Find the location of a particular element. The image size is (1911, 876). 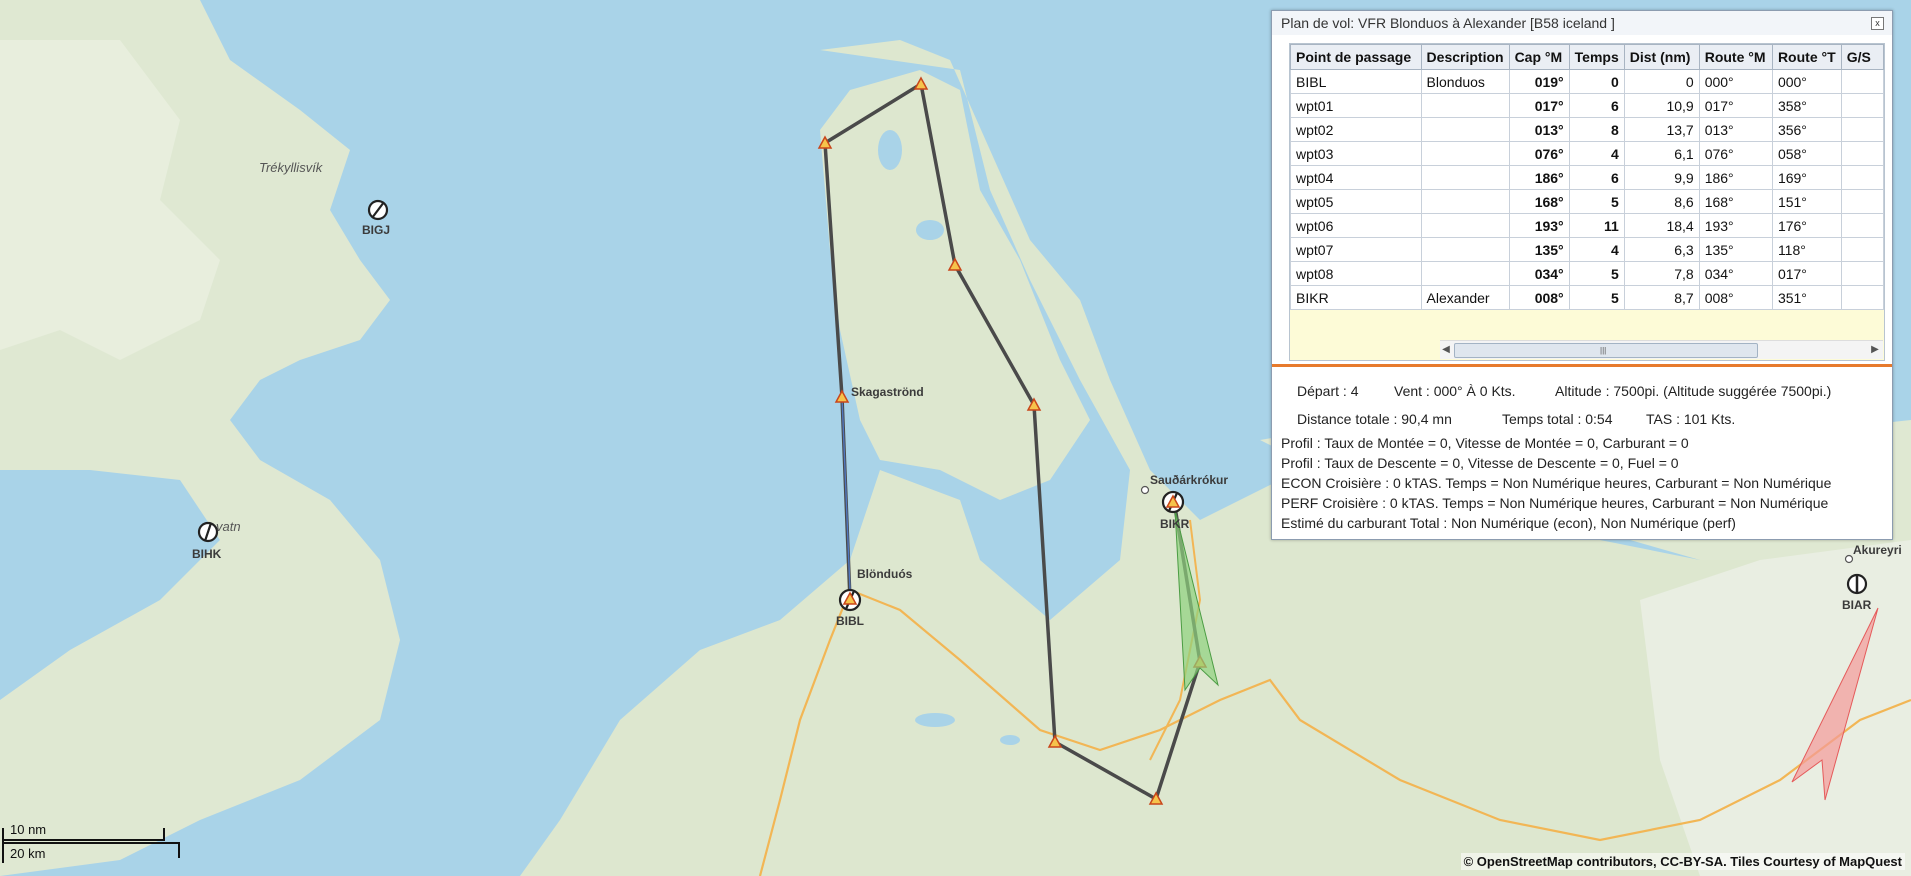

summary-tas: TAS : 101 Kts. is located at coordinates (1691, 419).